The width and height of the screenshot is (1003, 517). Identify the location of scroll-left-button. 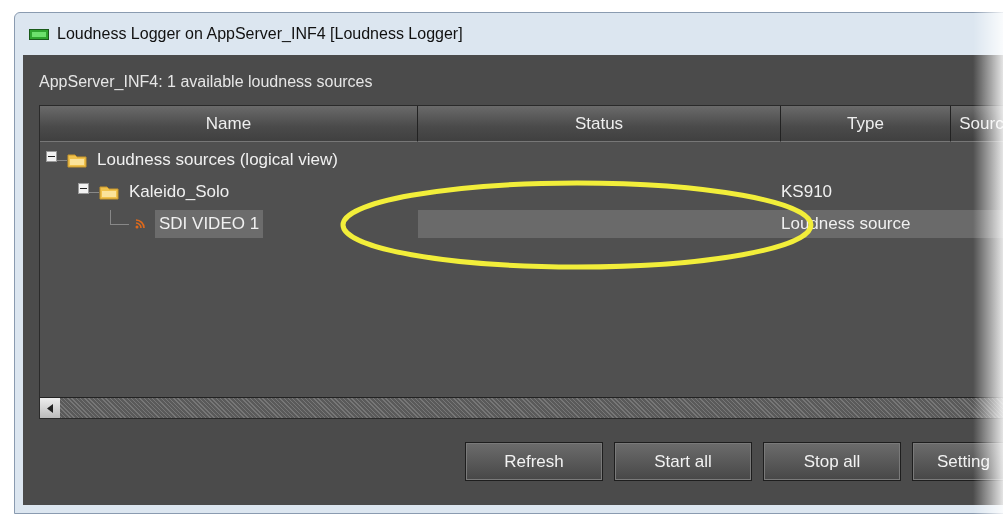
(50, 408).